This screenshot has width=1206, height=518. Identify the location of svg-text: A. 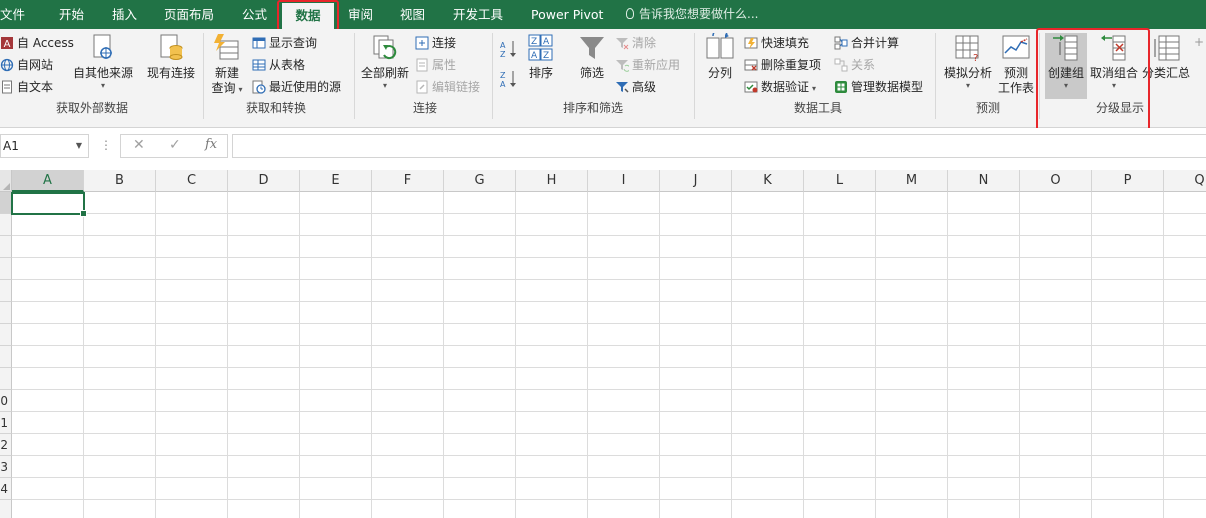
(7, 44).